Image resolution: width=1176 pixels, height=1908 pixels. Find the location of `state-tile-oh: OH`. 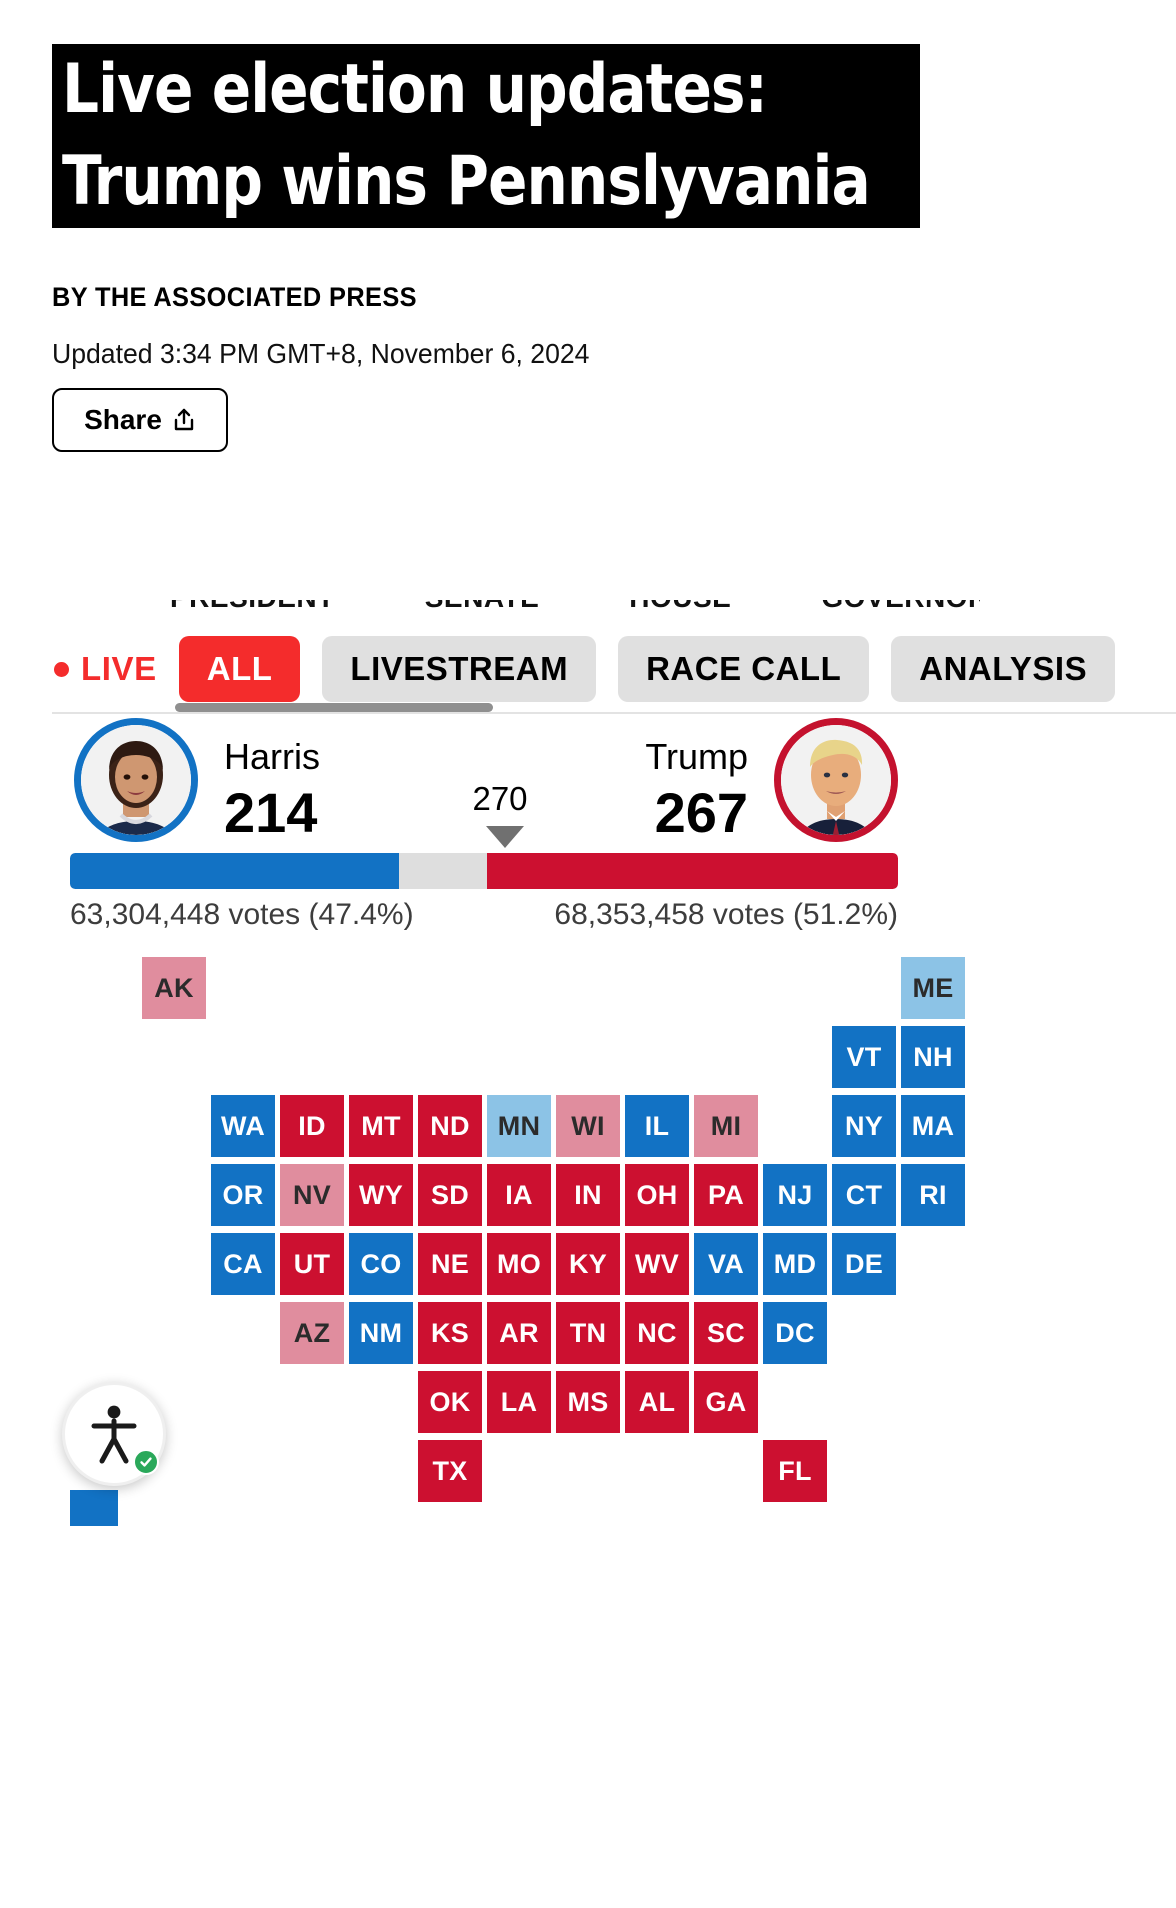

state-tile-oh: OH is located at coordinates (657, 1195).